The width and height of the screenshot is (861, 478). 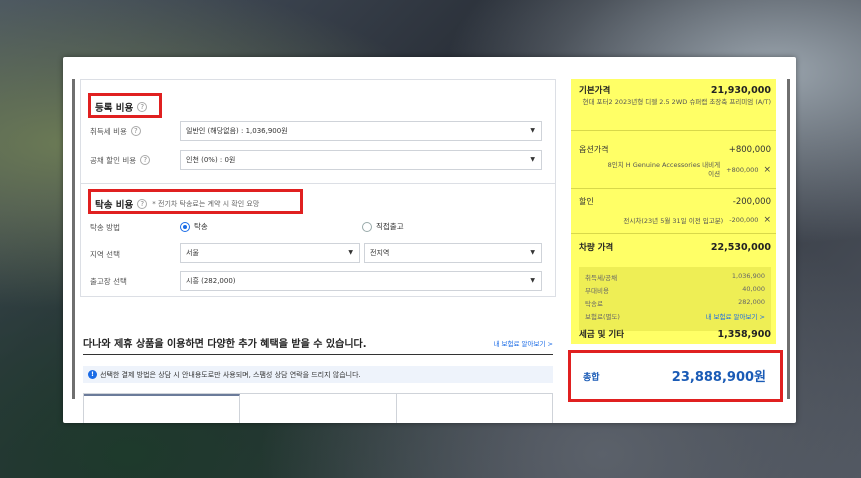 What do you see at coordinates (594, 304) in the screenshot?
I see `fee-label: 탁송료` at bounding box center [594, 304].